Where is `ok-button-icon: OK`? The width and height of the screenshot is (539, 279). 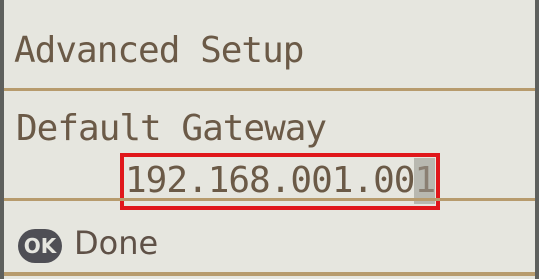
ok-button-icon: OK is located at coordinates (40, 246).